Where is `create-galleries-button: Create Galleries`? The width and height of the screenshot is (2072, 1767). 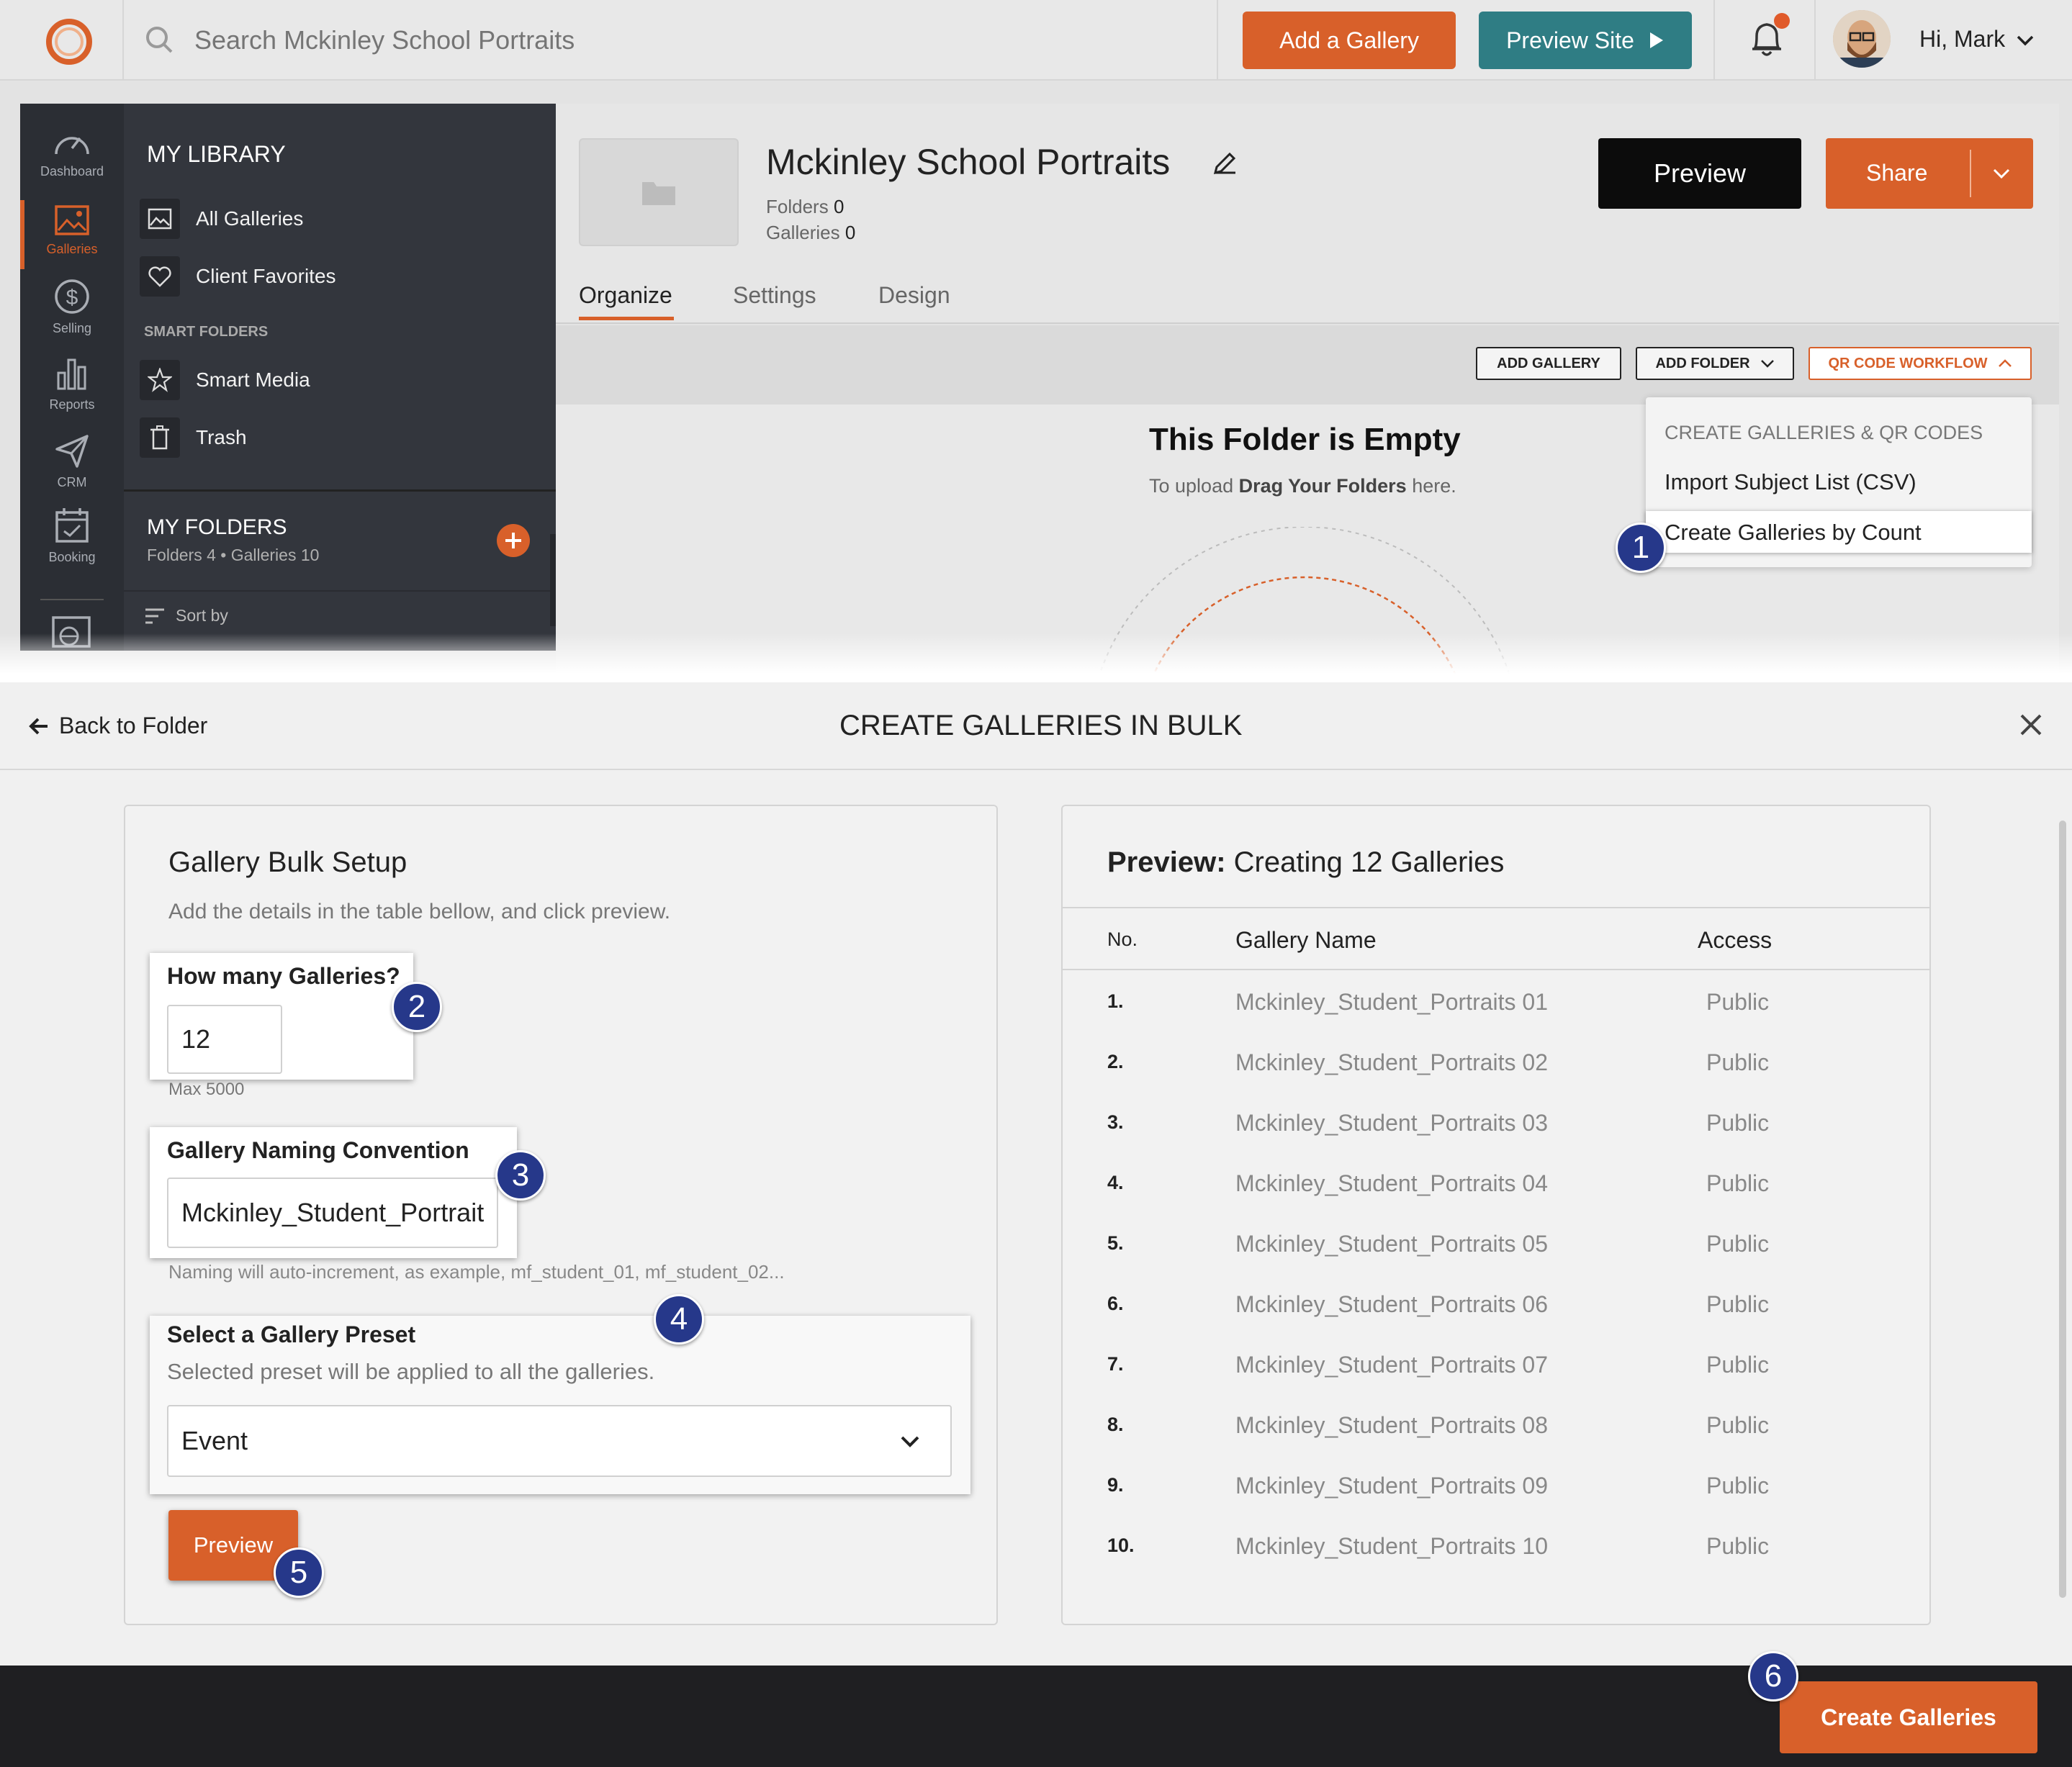
create-galleries-button: Create Galleries is located at coordinates (1908, 1717).